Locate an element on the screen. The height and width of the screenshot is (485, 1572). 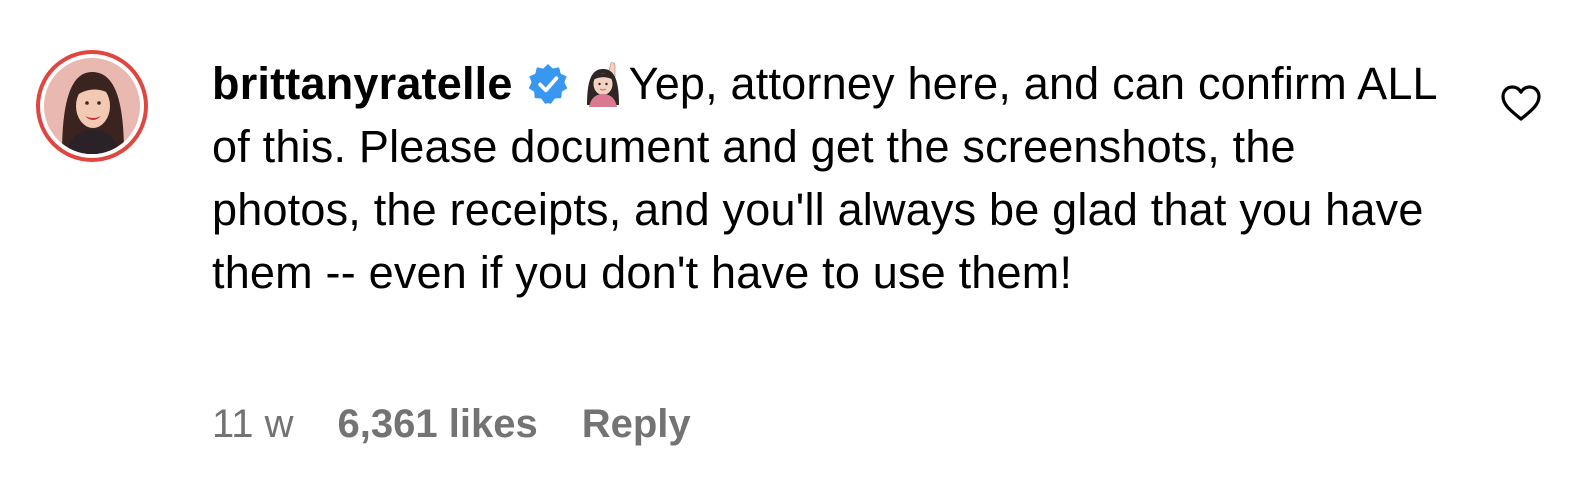
reply-button: Reply is located at coordinates (636, 424).